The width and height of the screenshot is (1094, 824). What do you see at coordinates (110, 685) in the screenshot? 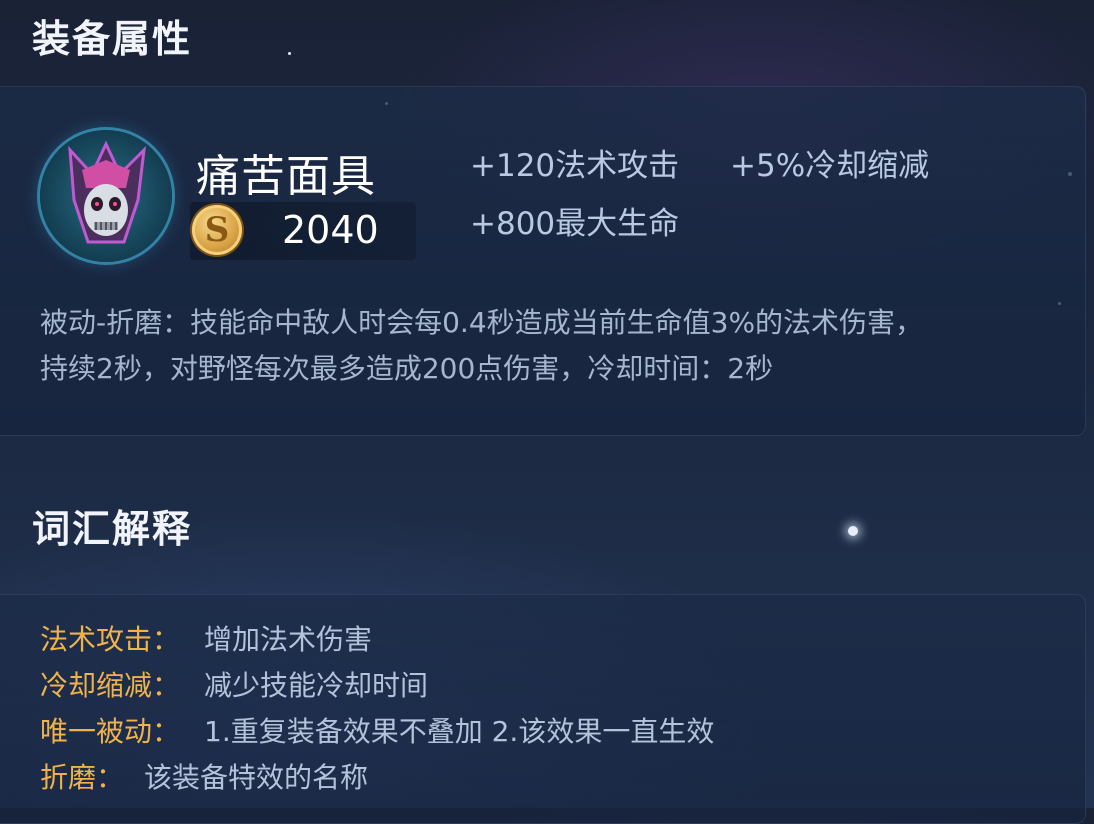
I see `glossary-term: 冷却缩减：` at bounding box center [110, 685].